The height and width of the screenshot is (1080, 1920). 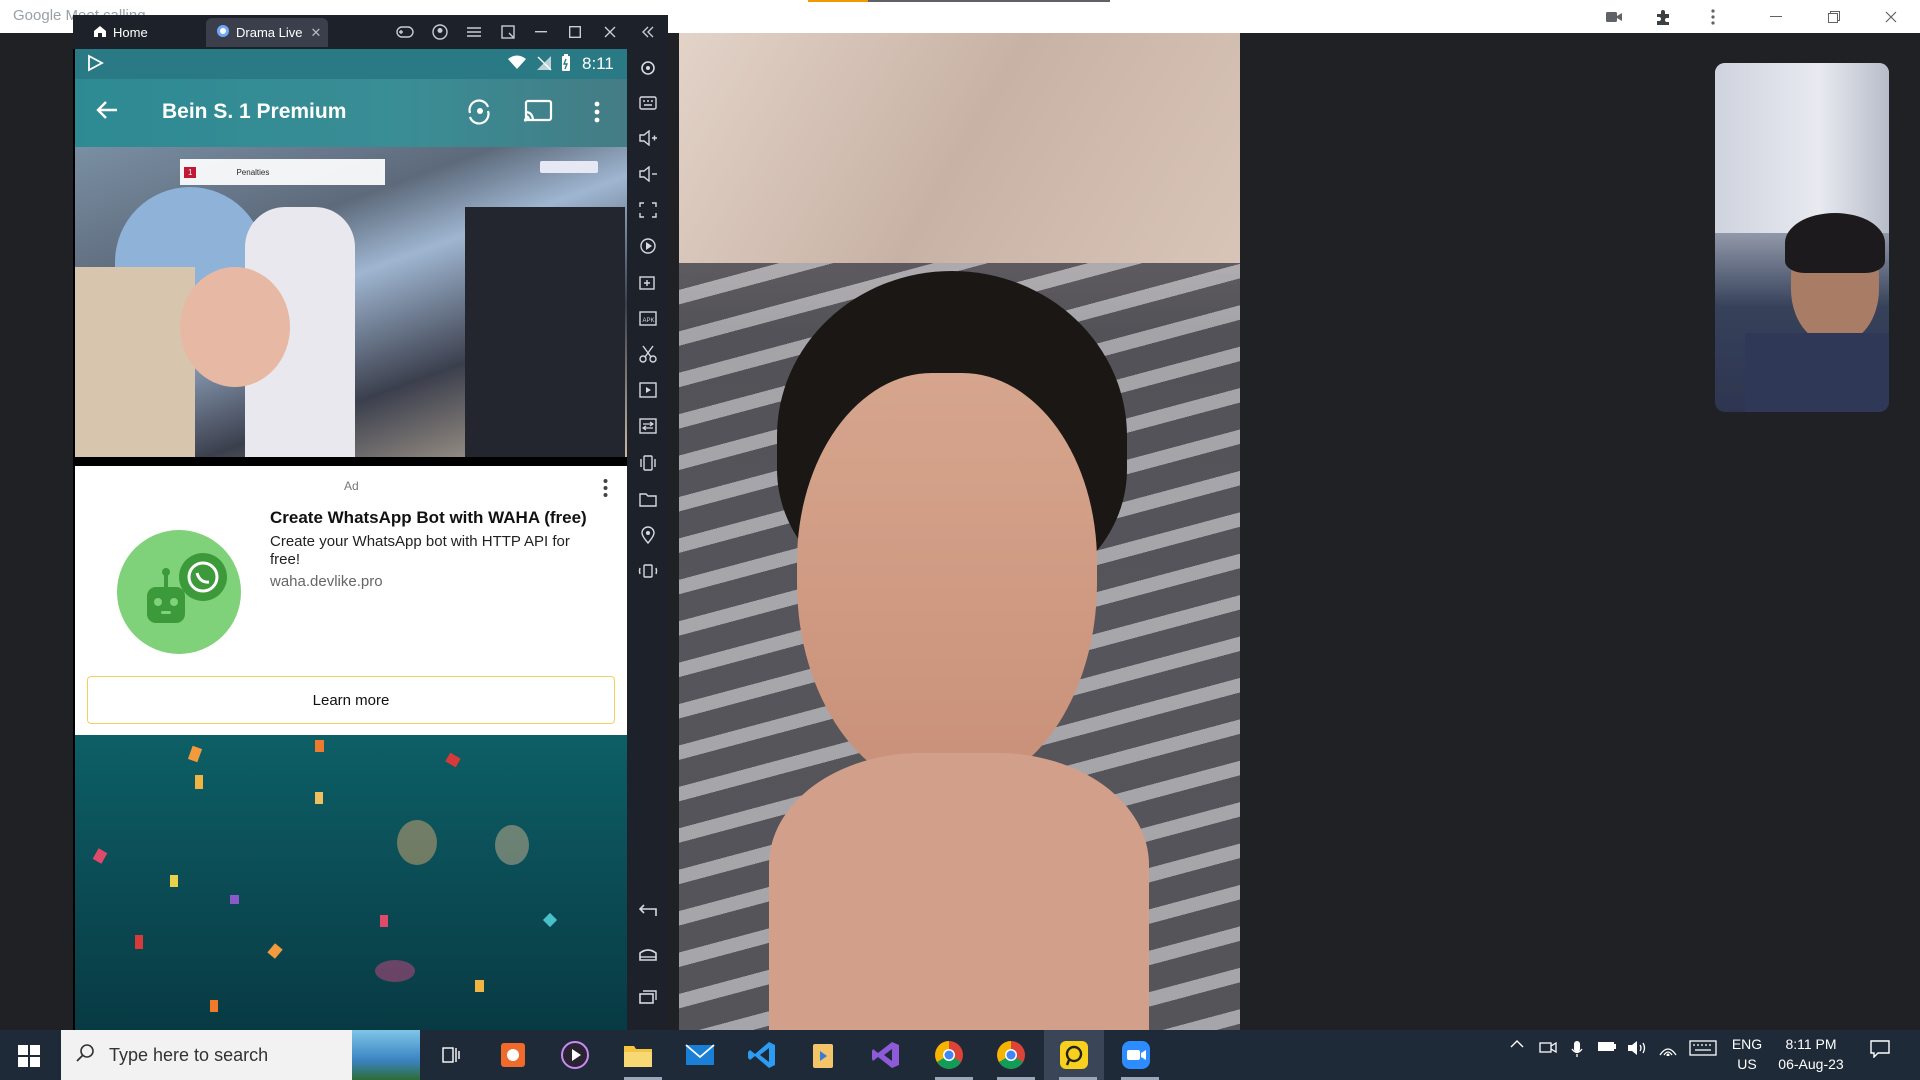 What do you see at coordinates (605, 490) in the screenshot?
I see `ad-menu-icon` at bounding box center [605, 490].